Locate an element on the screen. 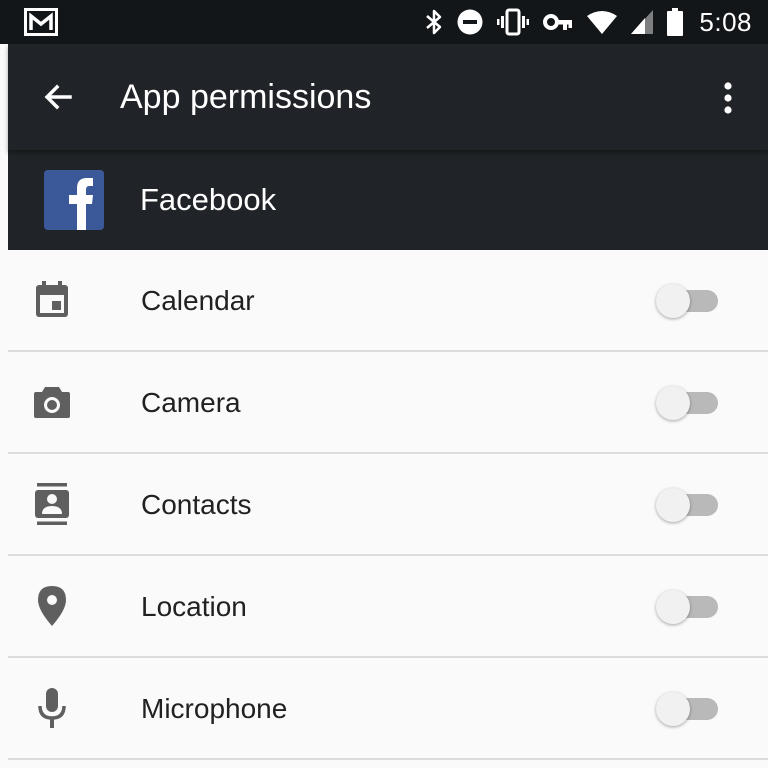 Image resolution: width=768 pixels, height=768 pixels. gmail-notification-icon is located at coordinates (41, 22).